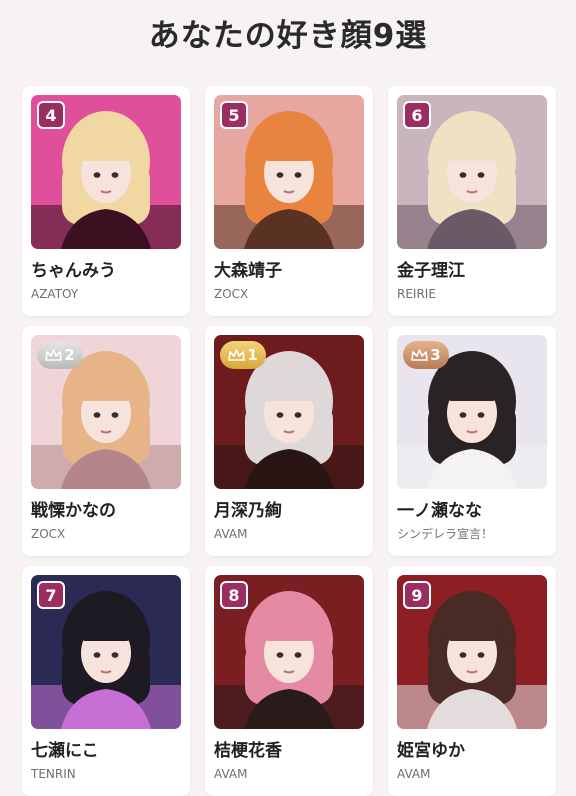 The height and width of the screenshot is (796, 576). I want to click on idol-name: 七瀬にこ, so click(65, 751).